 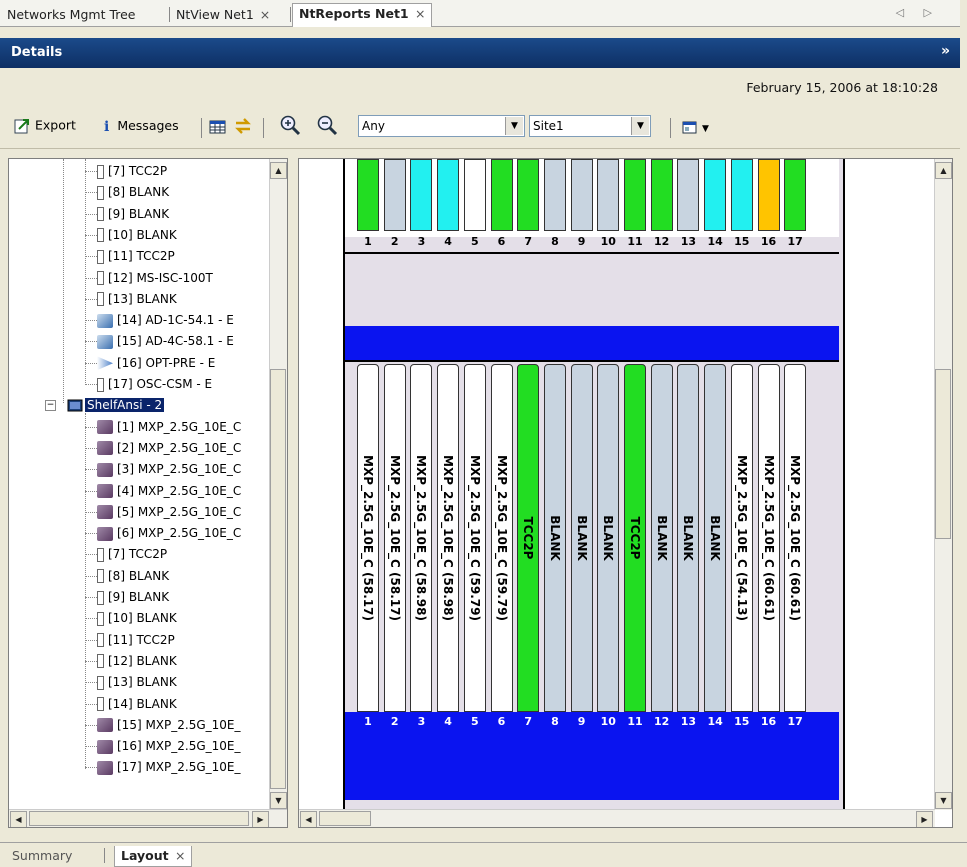 I want to click on tree-node: [16] MXP_2.5G_10E_, so click(x=169, y=746).